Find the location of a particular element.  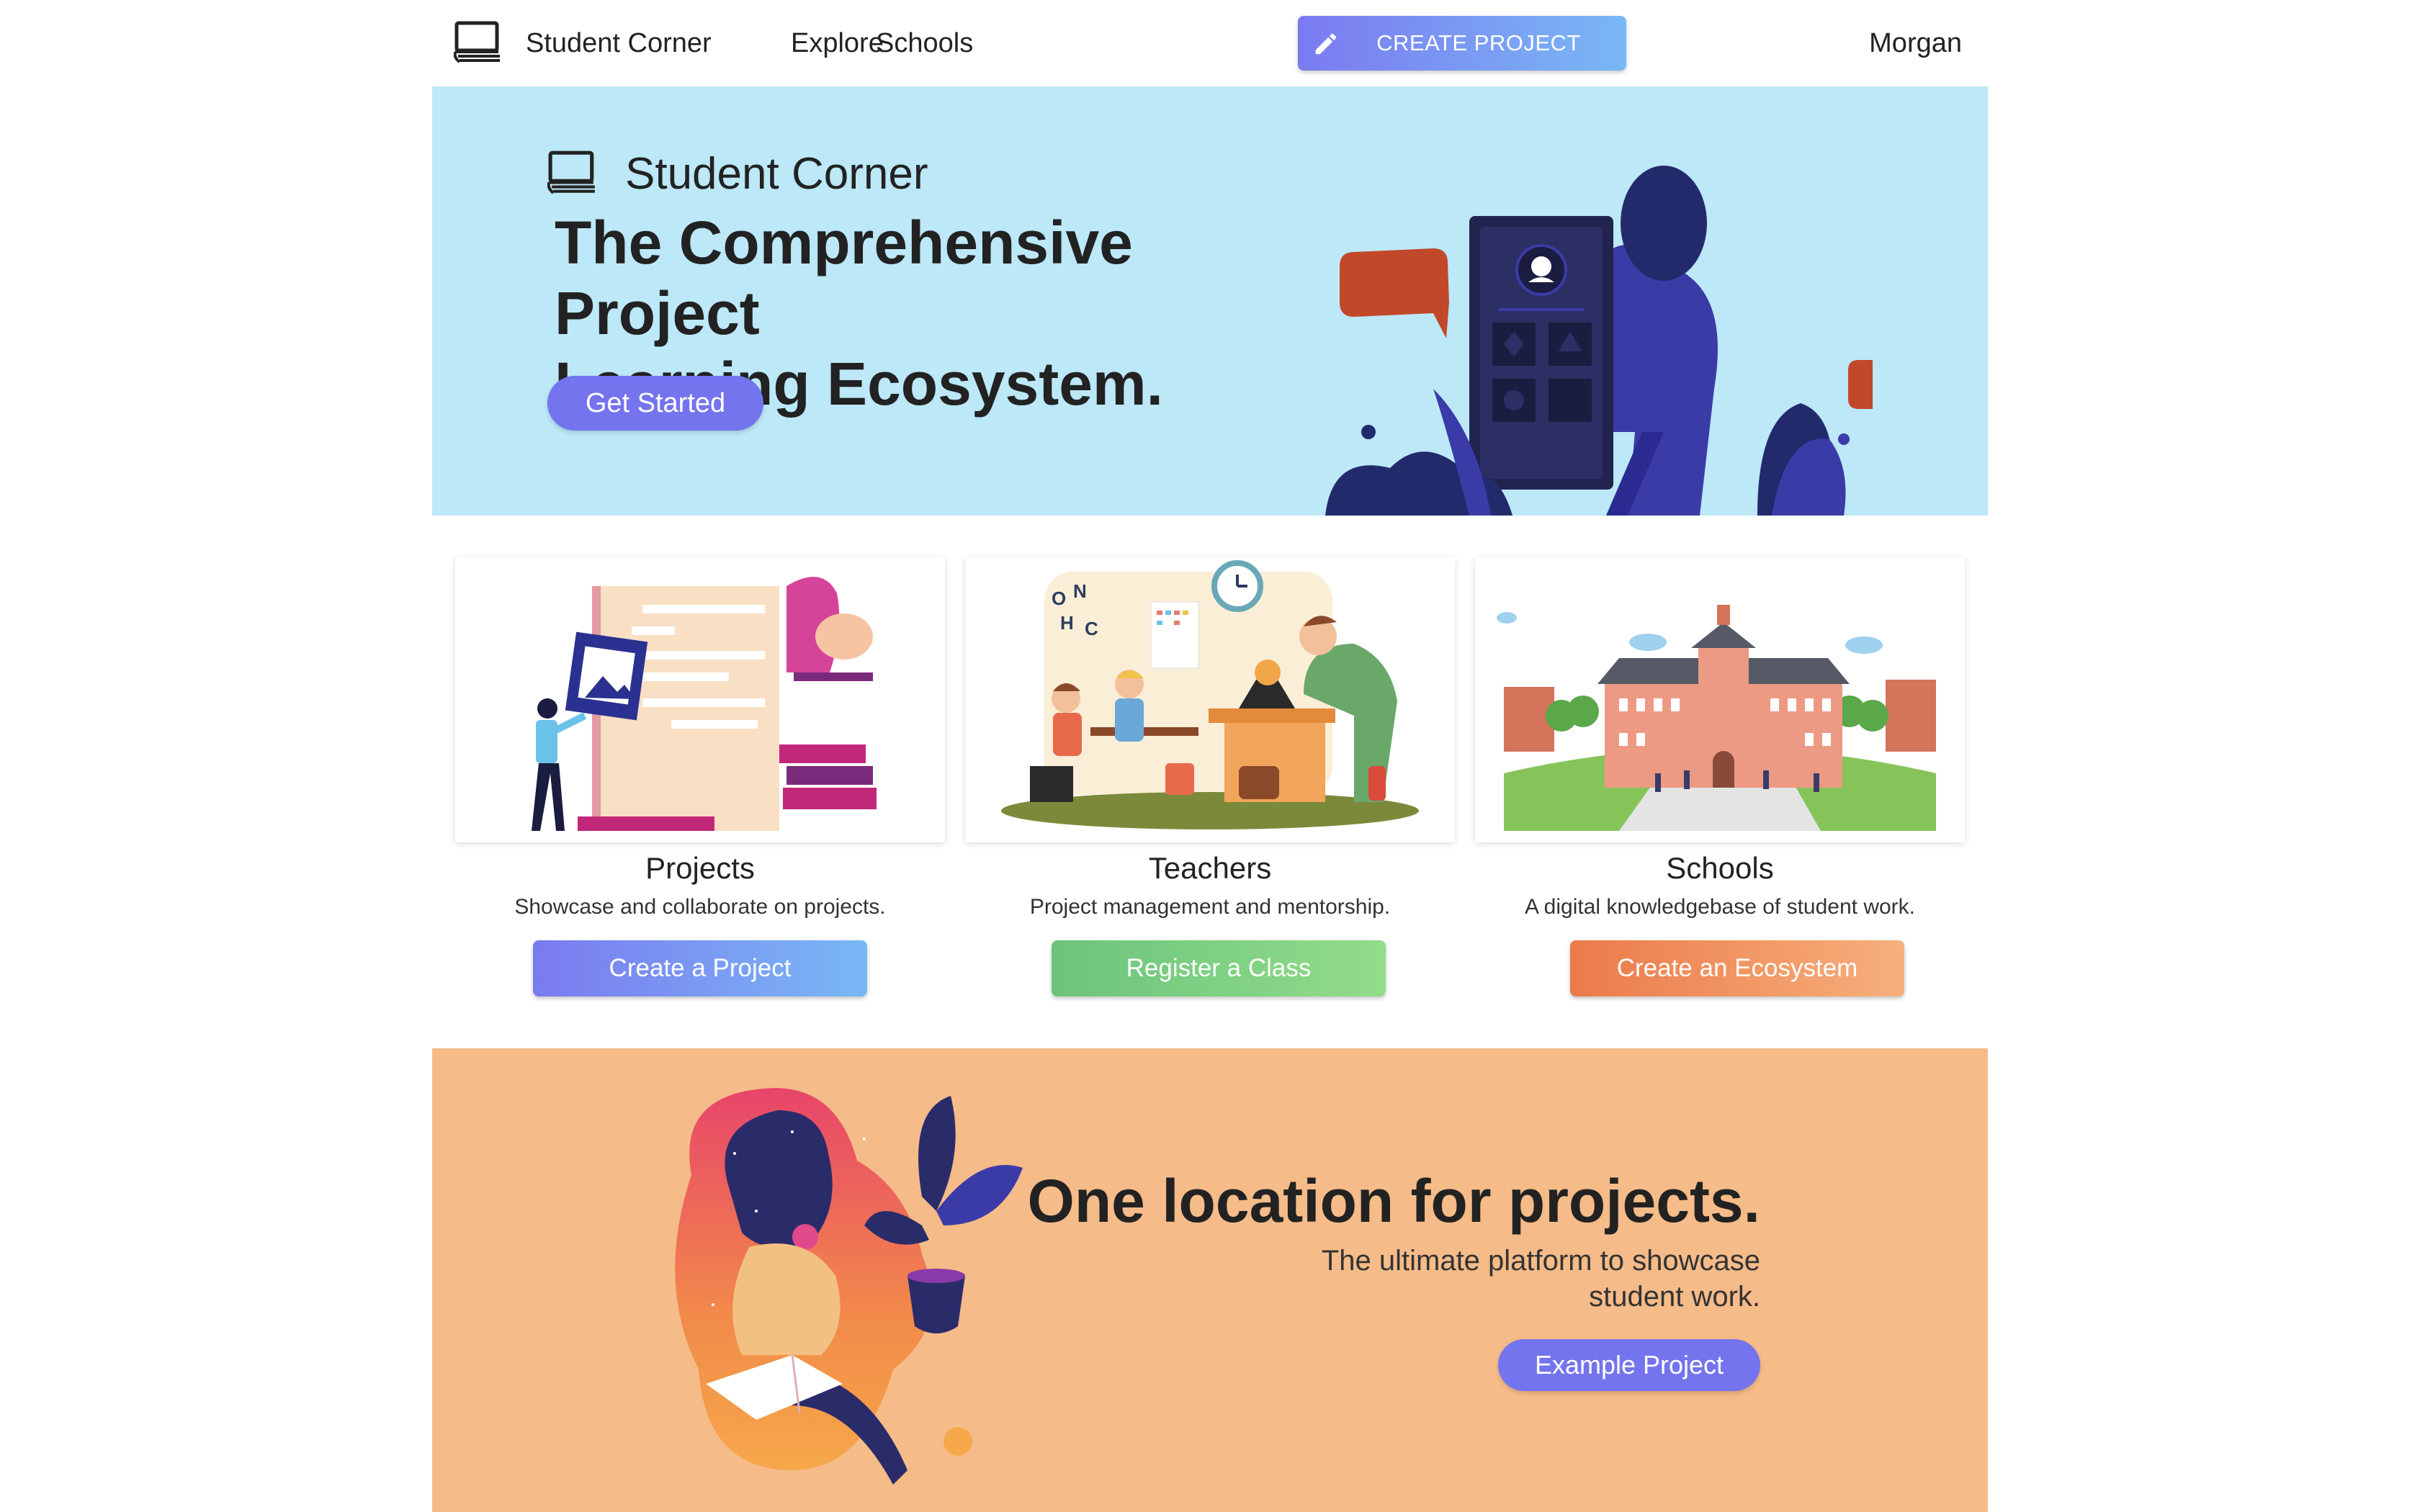

card-title-projects: Projects is located at coordinates (700, 868).